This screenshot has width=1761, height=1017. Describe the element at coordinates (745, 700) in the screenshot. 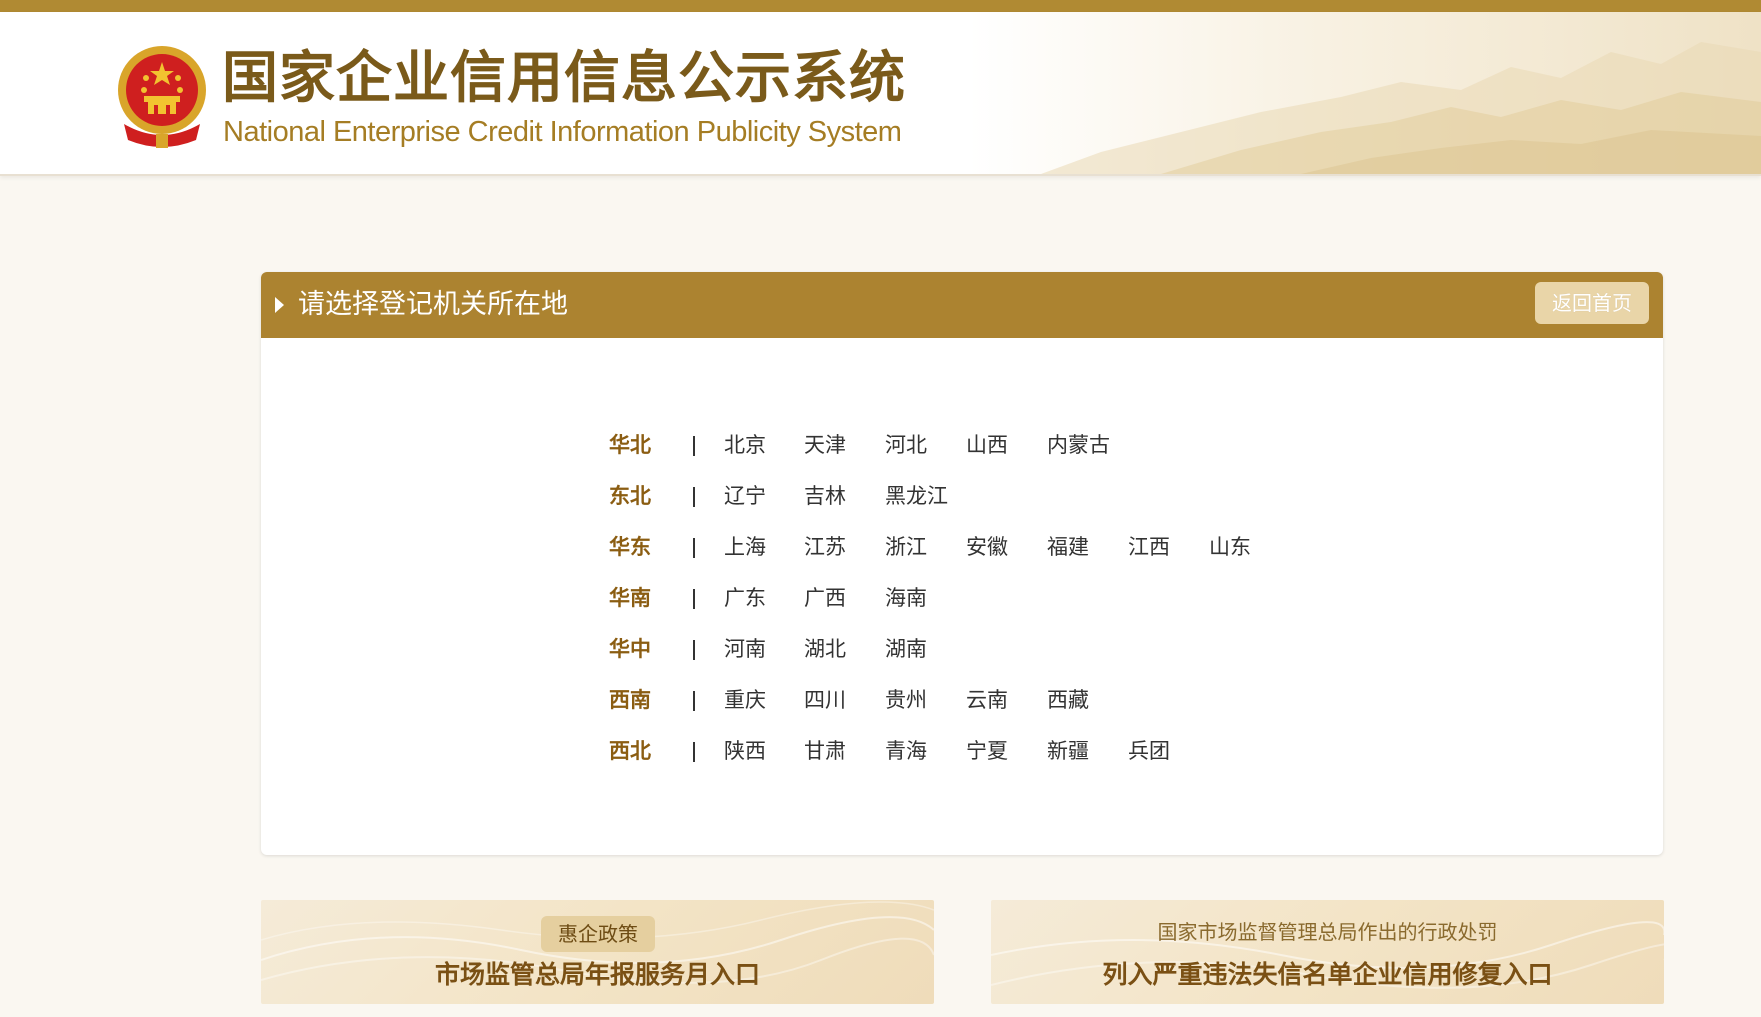

I see `province-link: 重庆` at that location.